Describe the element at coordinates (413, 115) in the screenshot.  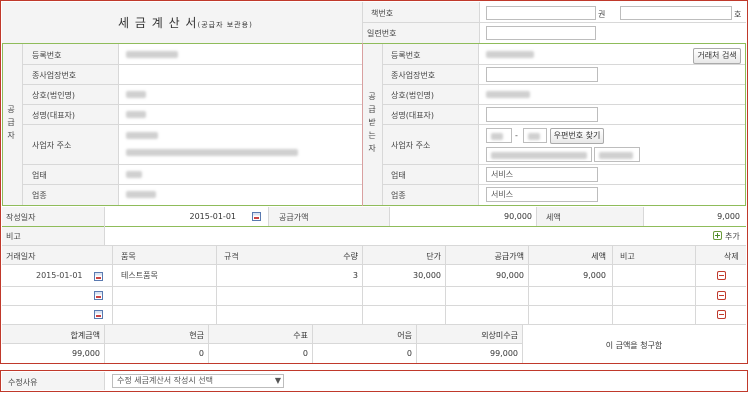
I see `receiver-name-label: 성명(대표자)` at that location.